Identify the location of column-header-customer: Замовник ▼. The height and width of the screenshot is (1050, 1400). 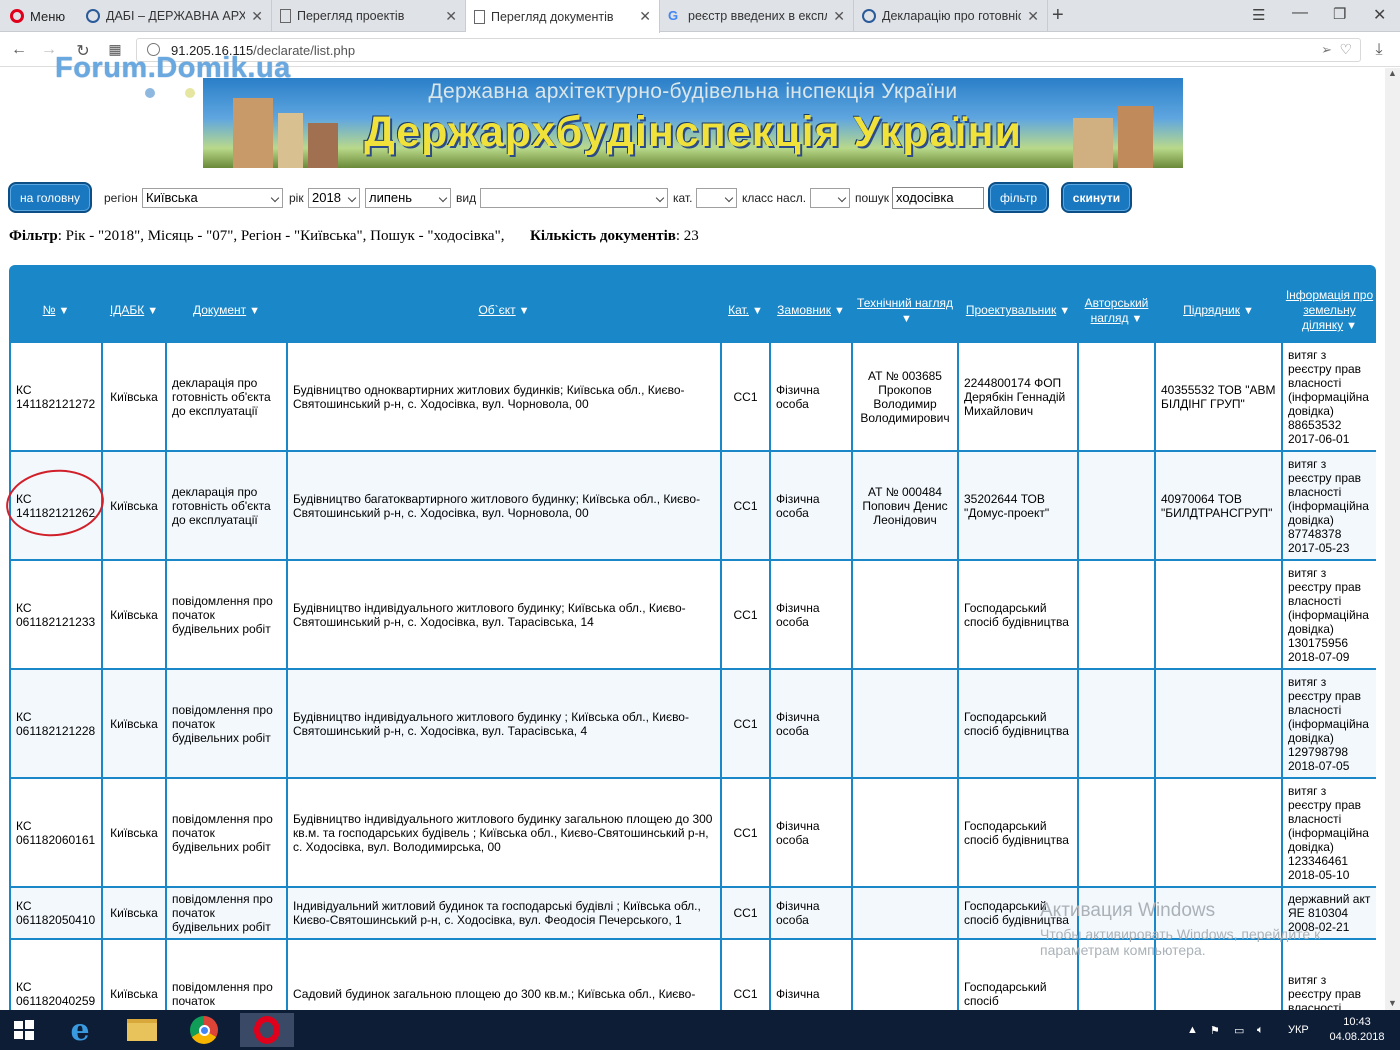
(811, 311).